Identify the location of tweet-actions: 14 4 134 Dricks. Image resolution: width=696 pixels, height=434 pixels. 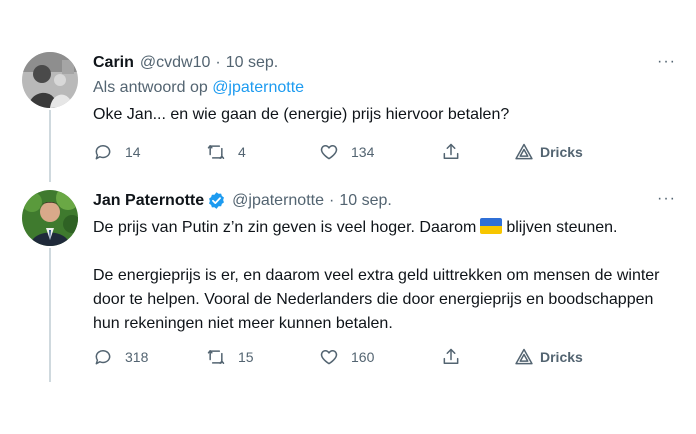
(343, 152).